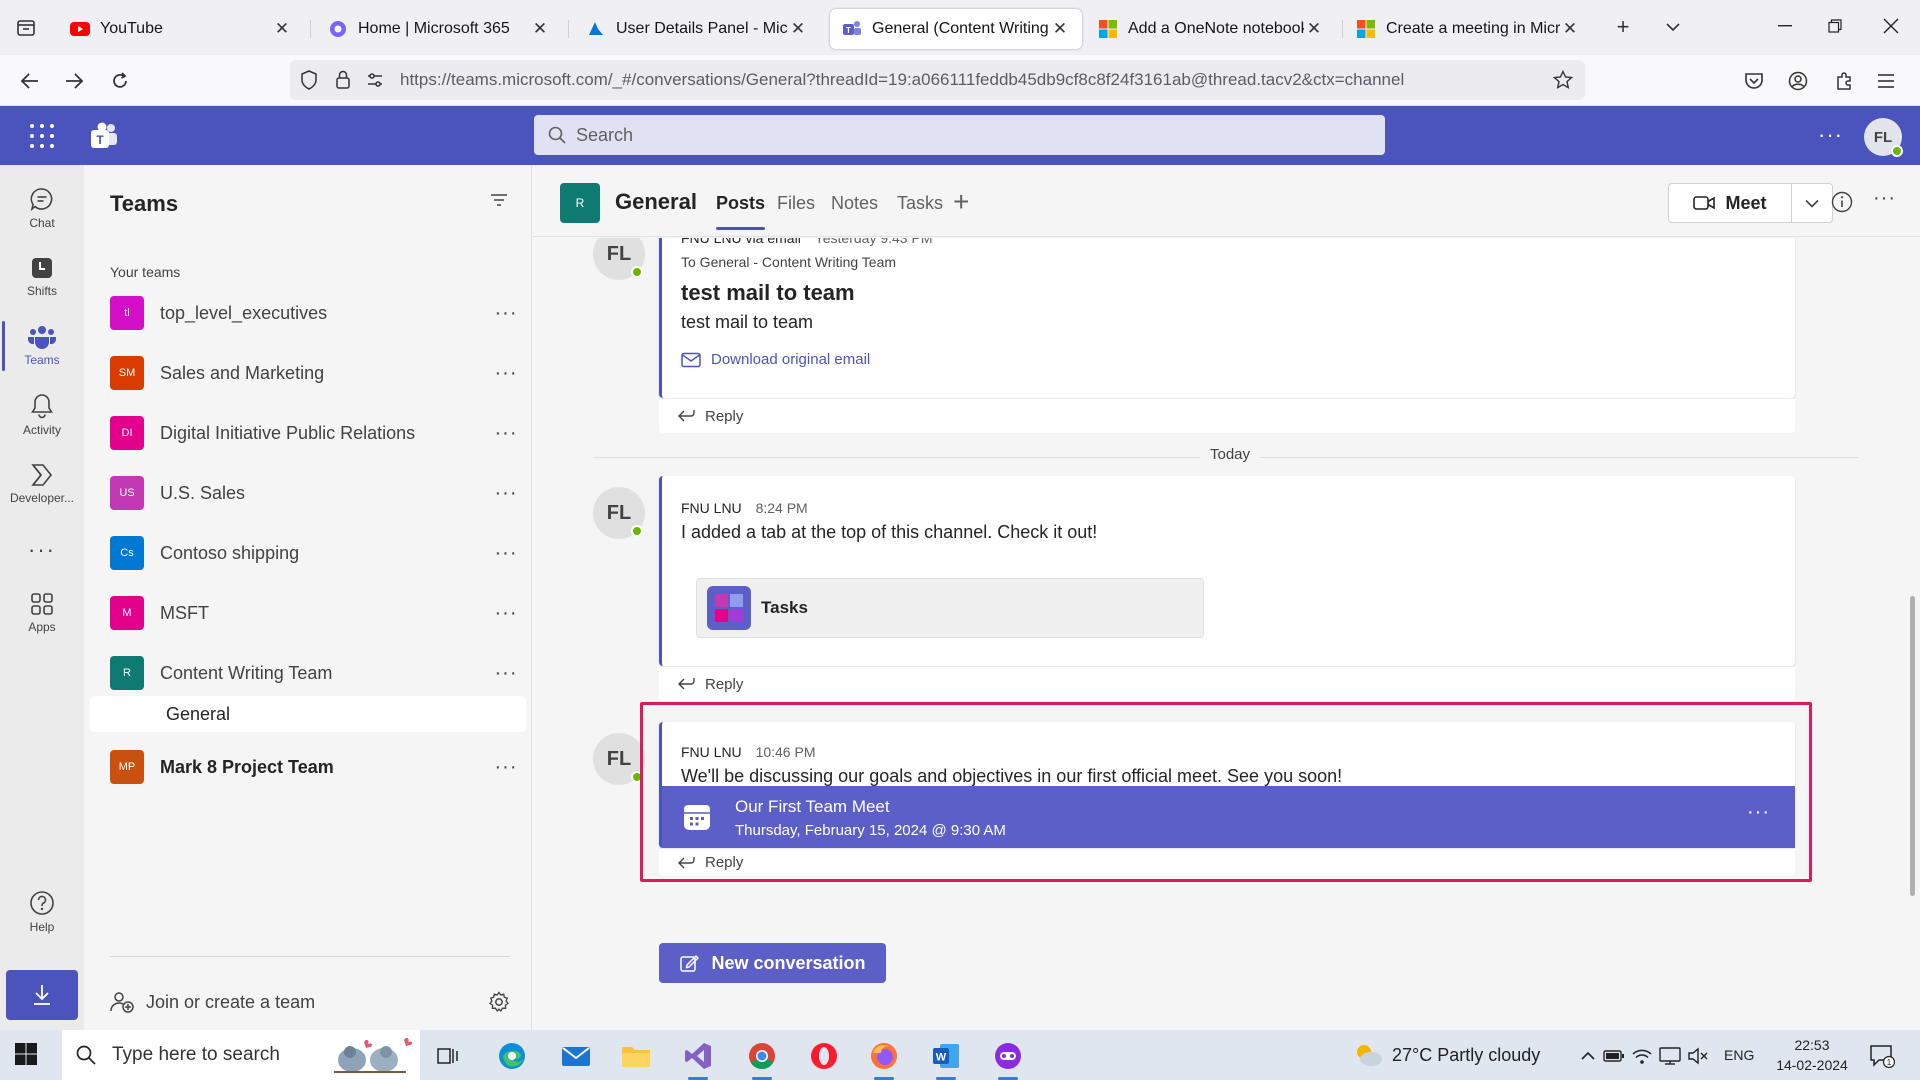  I want to click on forward-icon, so click(74, 81).